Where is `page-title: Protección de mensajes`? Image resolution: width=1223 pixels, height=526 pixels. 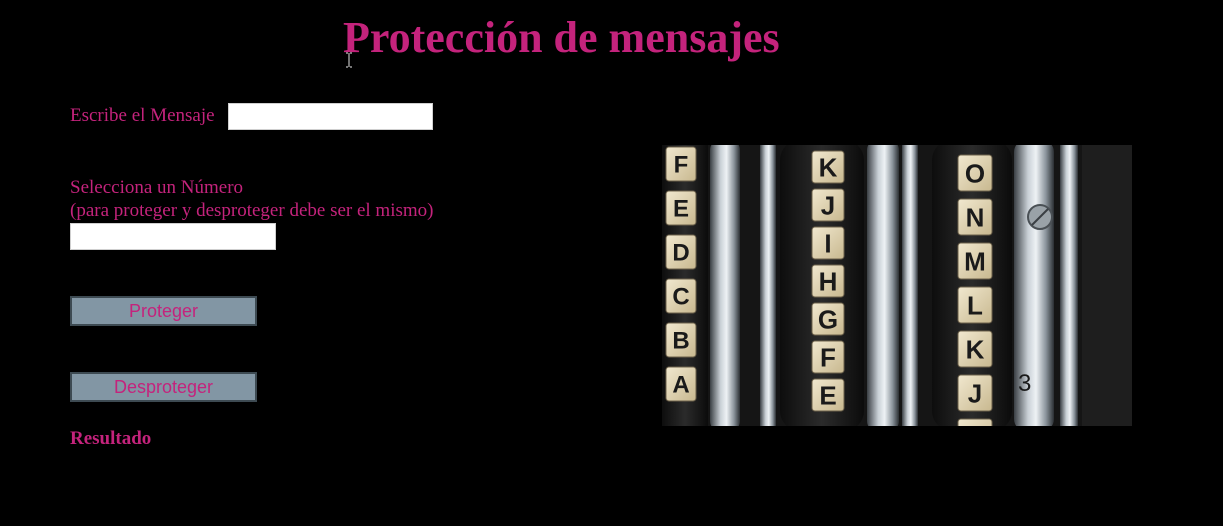 page-title: Protección de mensajes is located at coordinates (561, 37).